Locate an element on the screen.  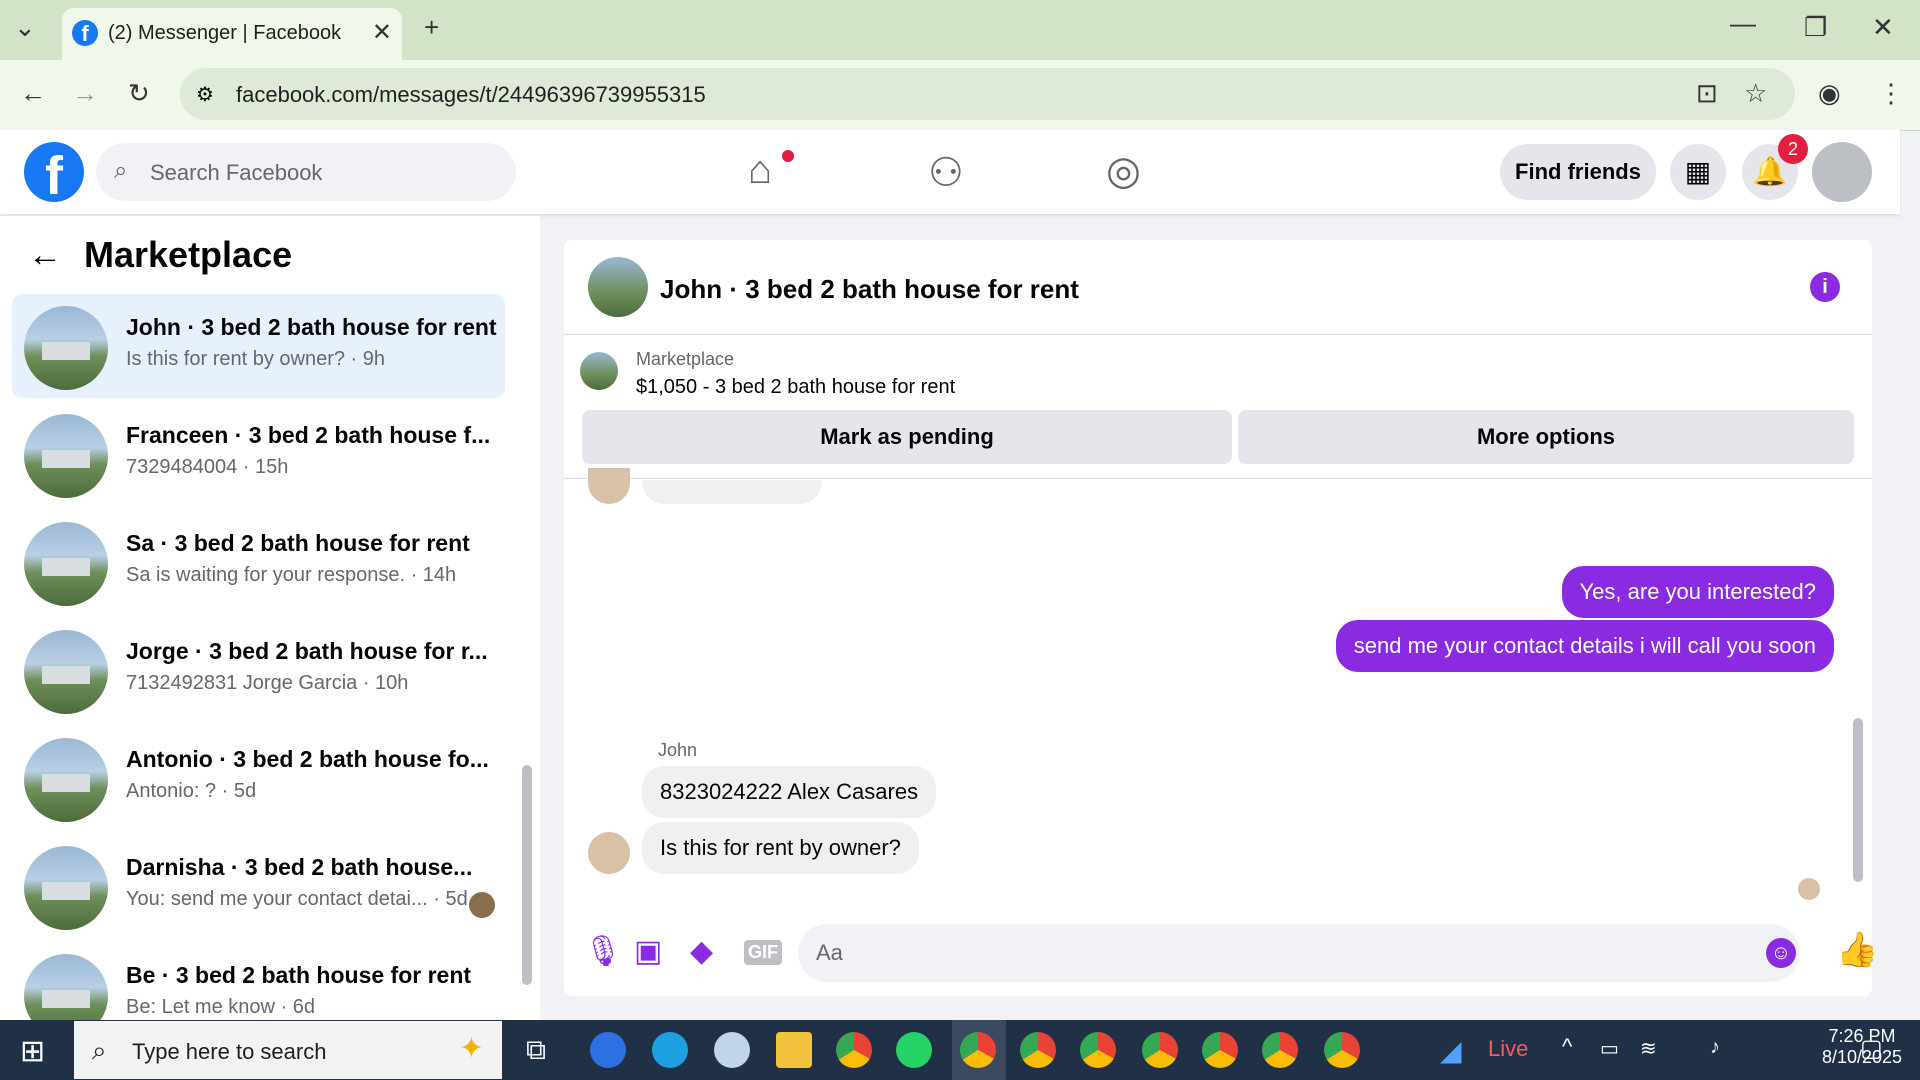
bookmark-star-icon: ☆ is located at coordinates (1755, 93).